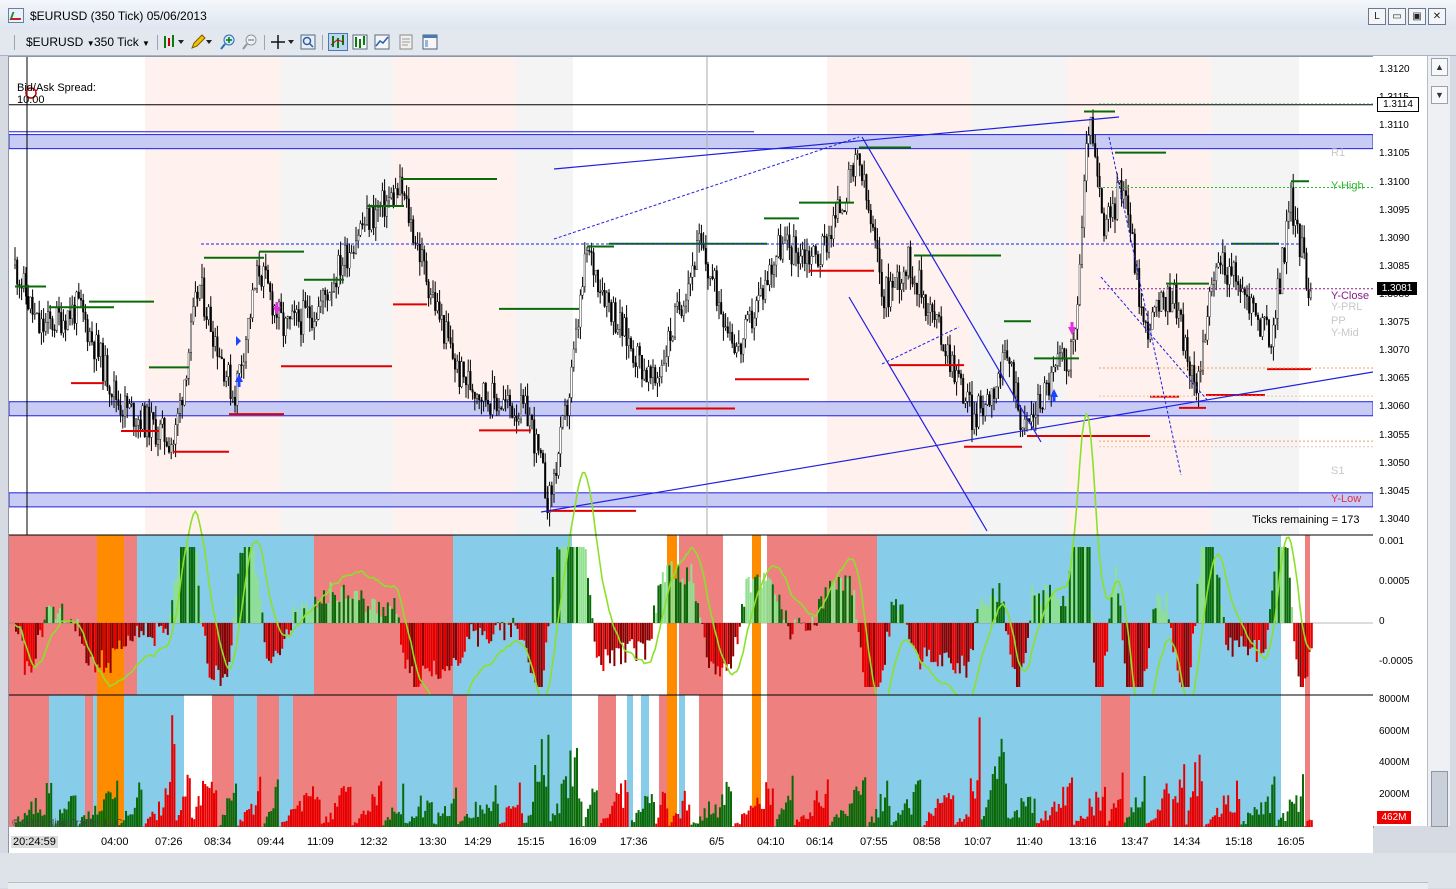 The width and height of the screenshot is (1456, 889). Describe the element at coordinates (607, 761) in the screenshot. I see `volume-zone` at that location.